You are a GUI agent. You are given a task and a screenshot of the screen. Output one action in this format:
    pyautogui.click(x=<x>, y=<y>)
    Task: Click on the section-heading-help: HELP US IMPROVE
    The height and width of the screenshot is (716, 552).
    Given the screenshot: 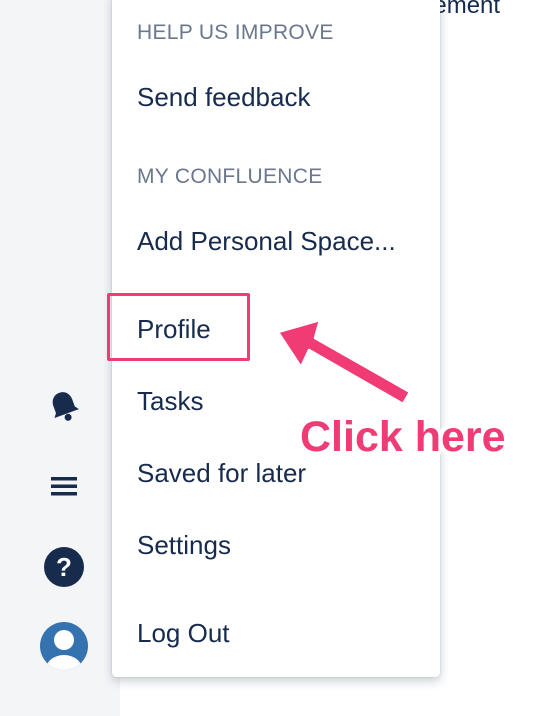 What is the action you would take?
    pyautogui.click(x=235, y=32)
    